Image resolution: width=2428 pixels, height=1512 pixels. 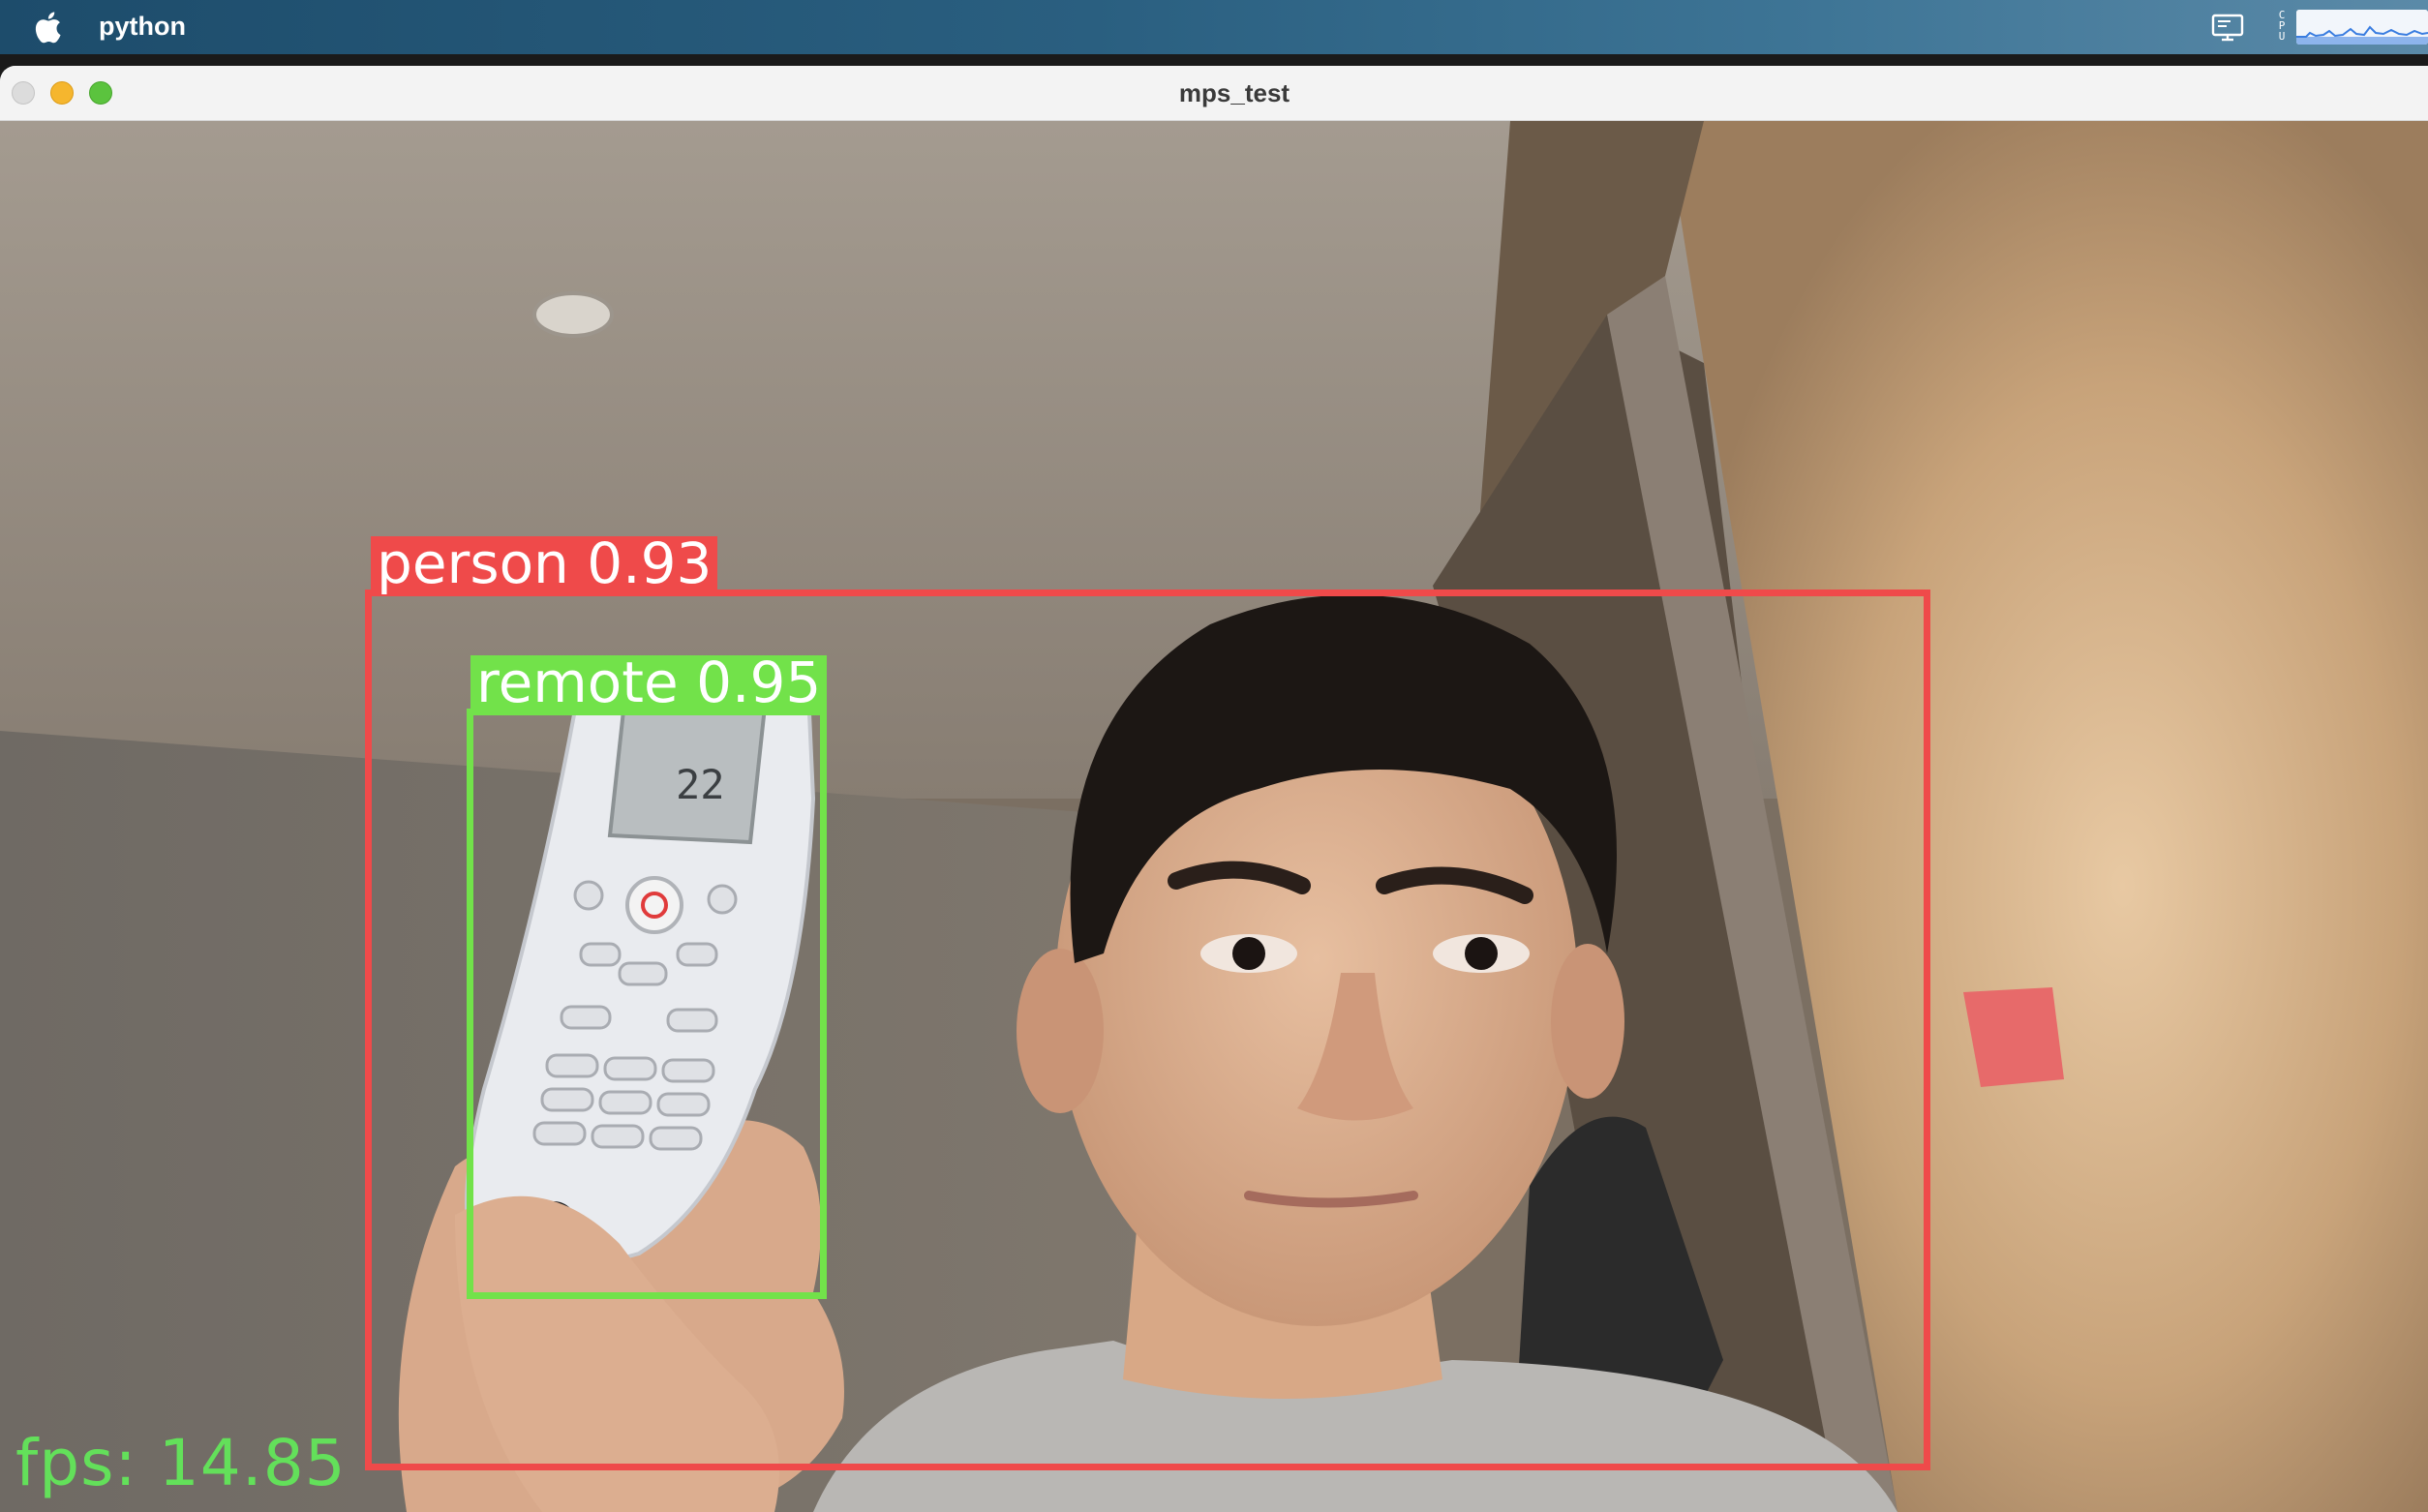 I want to click on detection-box-remote, so click(x=647, y=1004).